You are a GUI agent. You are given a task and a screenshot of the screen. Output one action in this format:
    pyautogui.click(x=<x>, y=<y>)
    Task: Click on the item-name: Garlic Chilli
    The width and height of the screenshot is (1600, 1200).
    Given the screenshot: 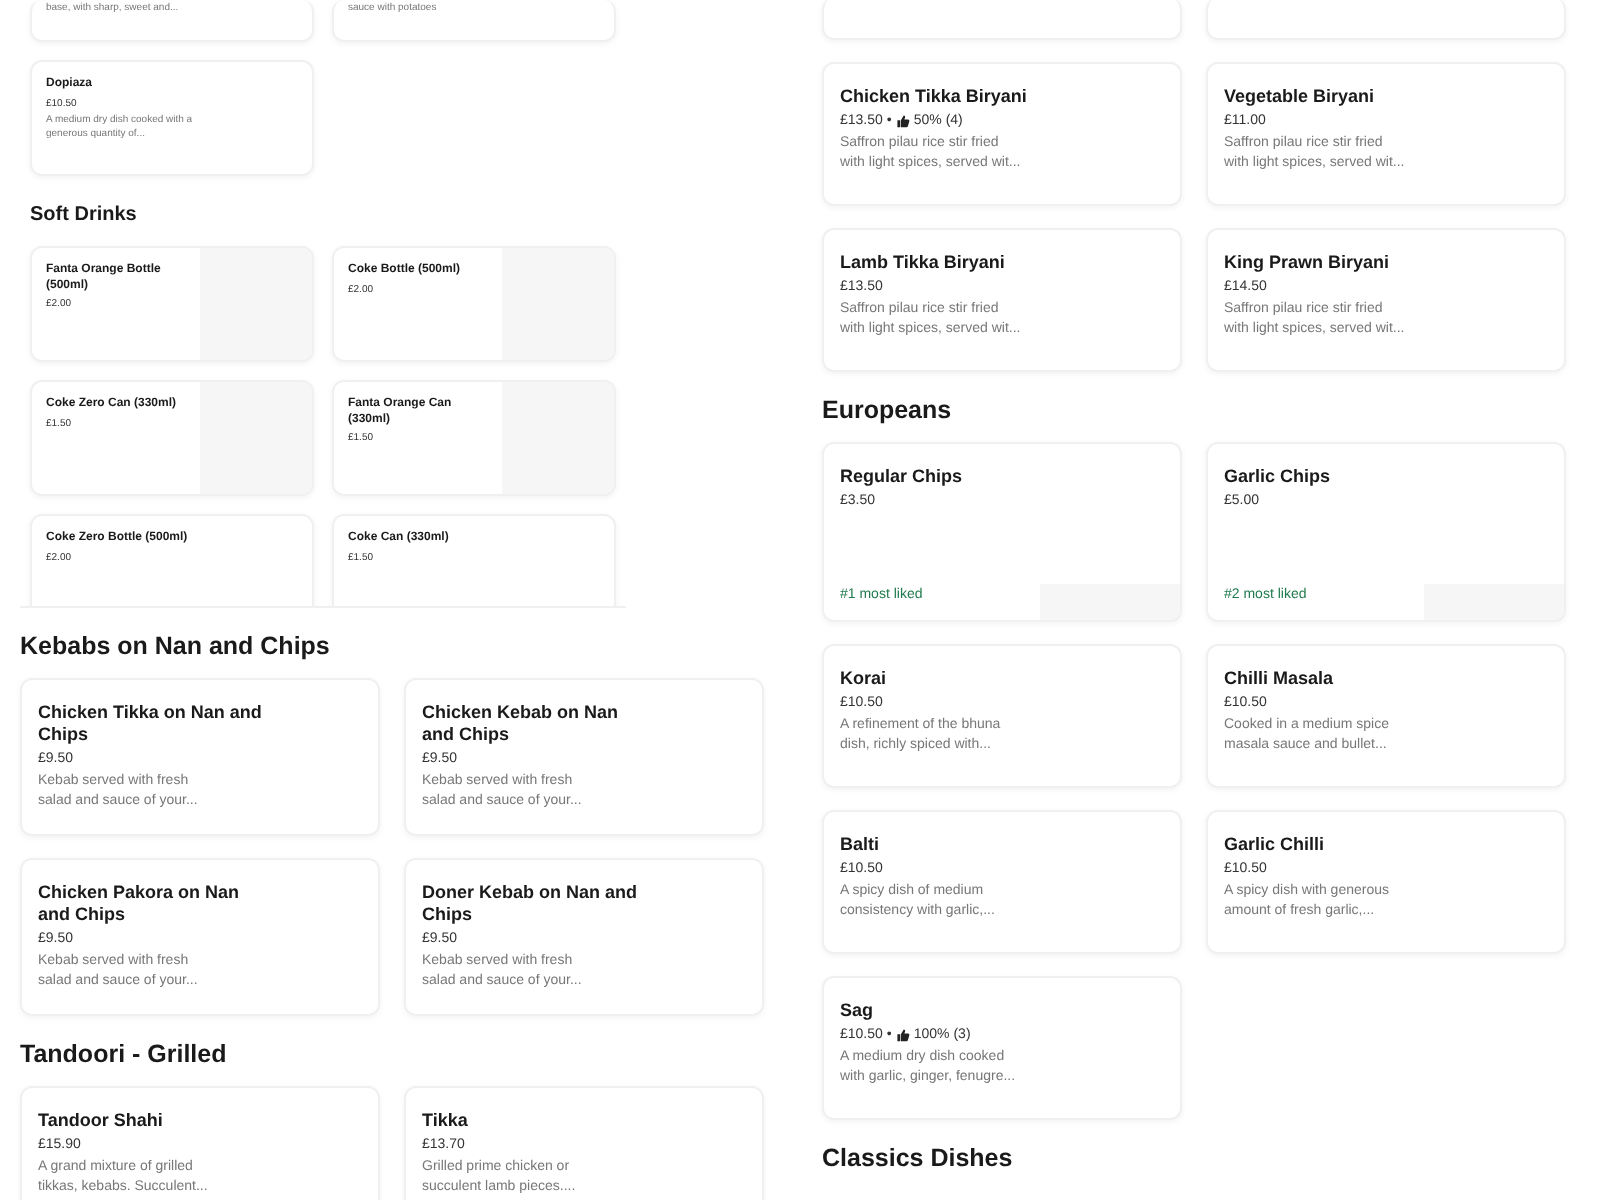 What is the action you would take?
    pyautogui.click(x=1275, y=845)
    